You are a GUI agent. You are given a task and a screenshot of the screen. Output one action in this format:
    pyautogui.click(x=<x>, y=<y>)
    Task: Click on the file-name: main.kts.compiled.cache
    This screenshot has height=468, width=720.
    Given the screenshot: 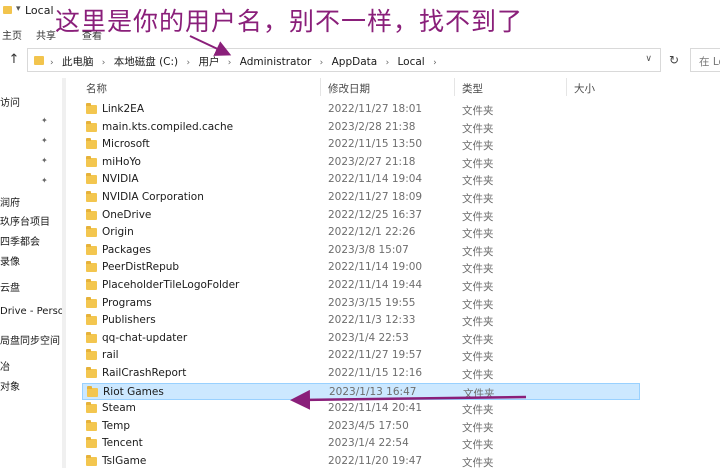 What is the action you would take?
    pyautogui.click(x=167, y=127)
    